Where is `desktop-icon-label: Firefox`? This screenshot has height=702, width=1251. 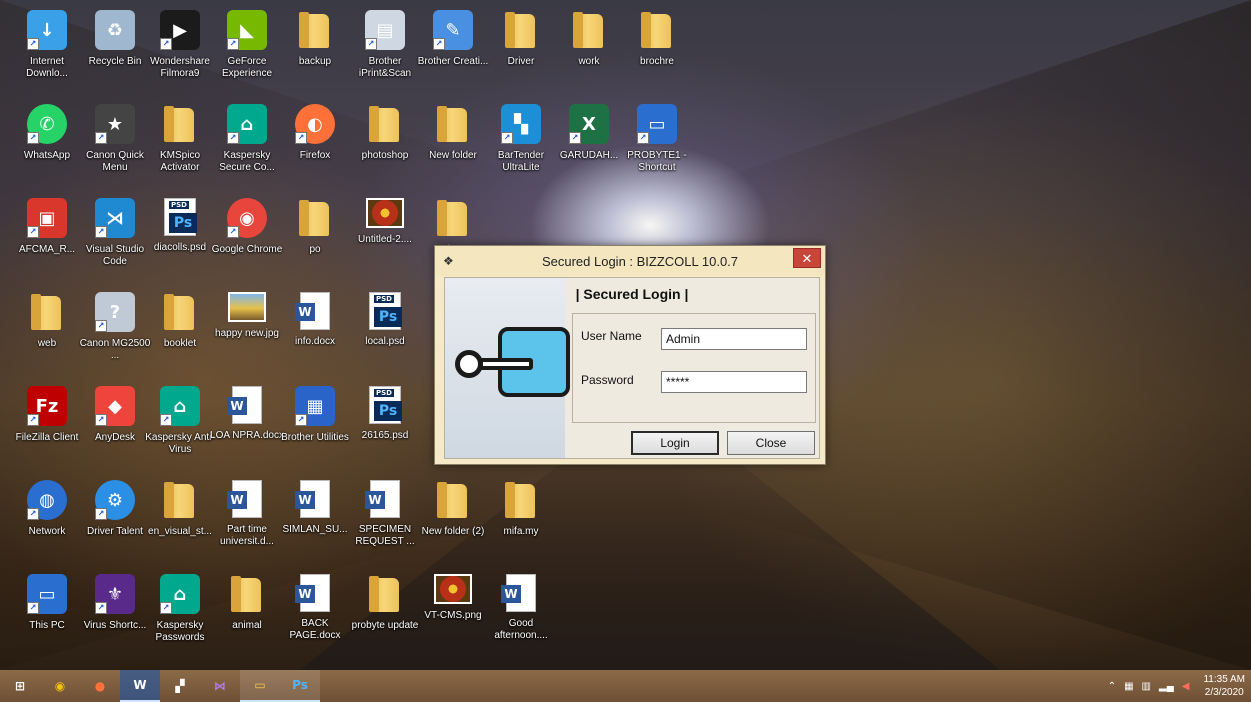 desktop-icon-label: Firefox is located at coordinates (315, 155).